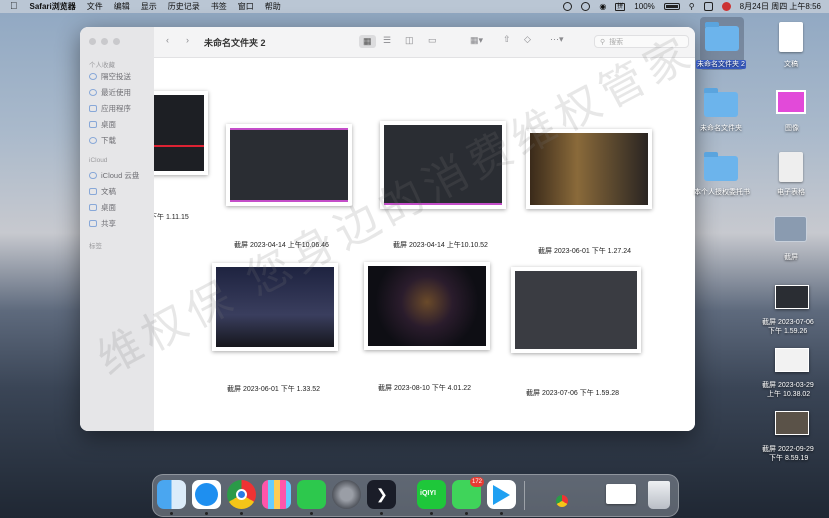  What do you see at coordinates (276, 494) in the screenshot?
I see `launchpad-icon` at bounding box center [276, 494].